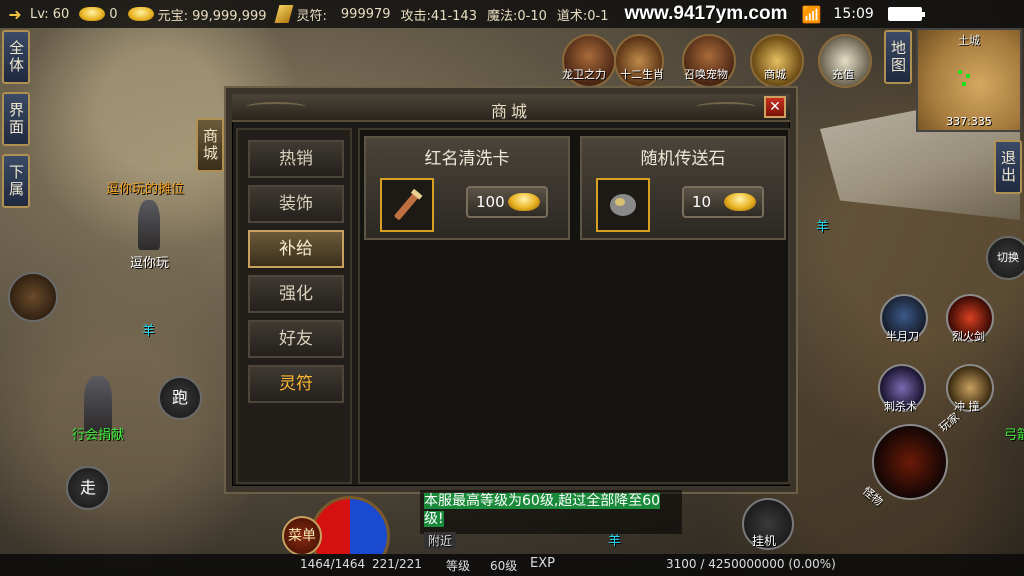 This screenshot has height=576, width=1024. What do you see at coordinates (50, 14) in the screenshot?
I see `level-display: Lv: 60` at bounding box center [50, 14].